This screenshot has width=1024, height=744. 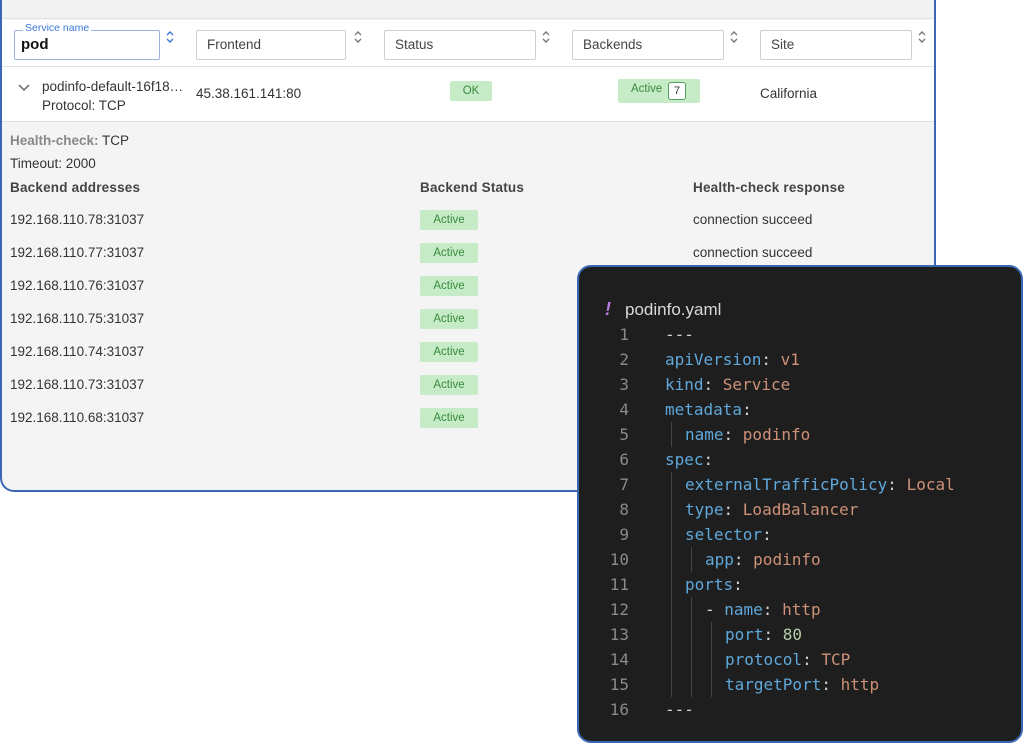 I want to click on code-text: externalTrafficPolicy: Local, so click(x=820, y=484).